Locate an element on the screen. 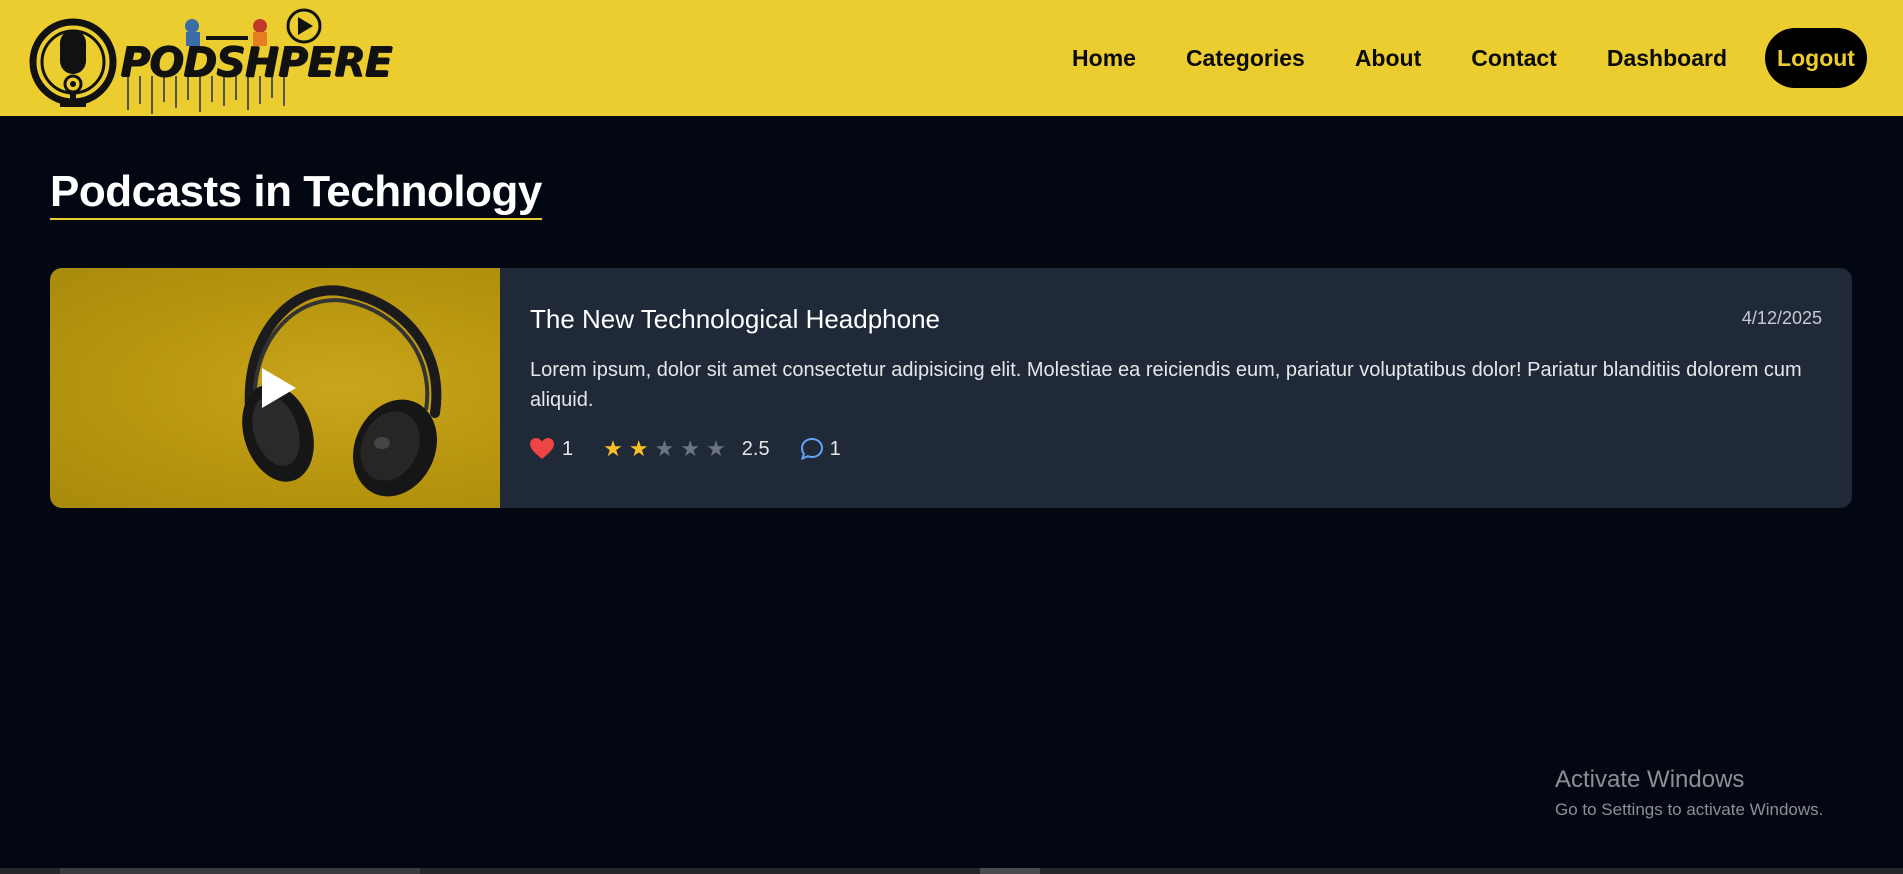 The height and width of the screenshot is (874, 1903). likes: 1 is located at coordinates (551, 449).